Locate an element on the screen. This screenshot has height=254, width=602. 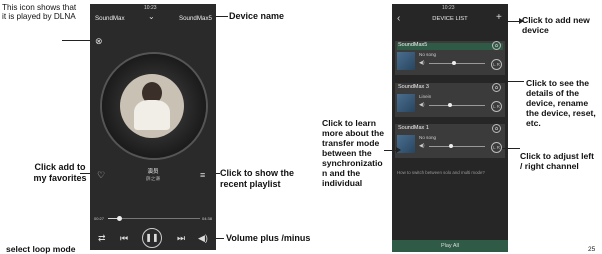
add-device-annotation: Click to add new device is located at coordinates (556, 25).